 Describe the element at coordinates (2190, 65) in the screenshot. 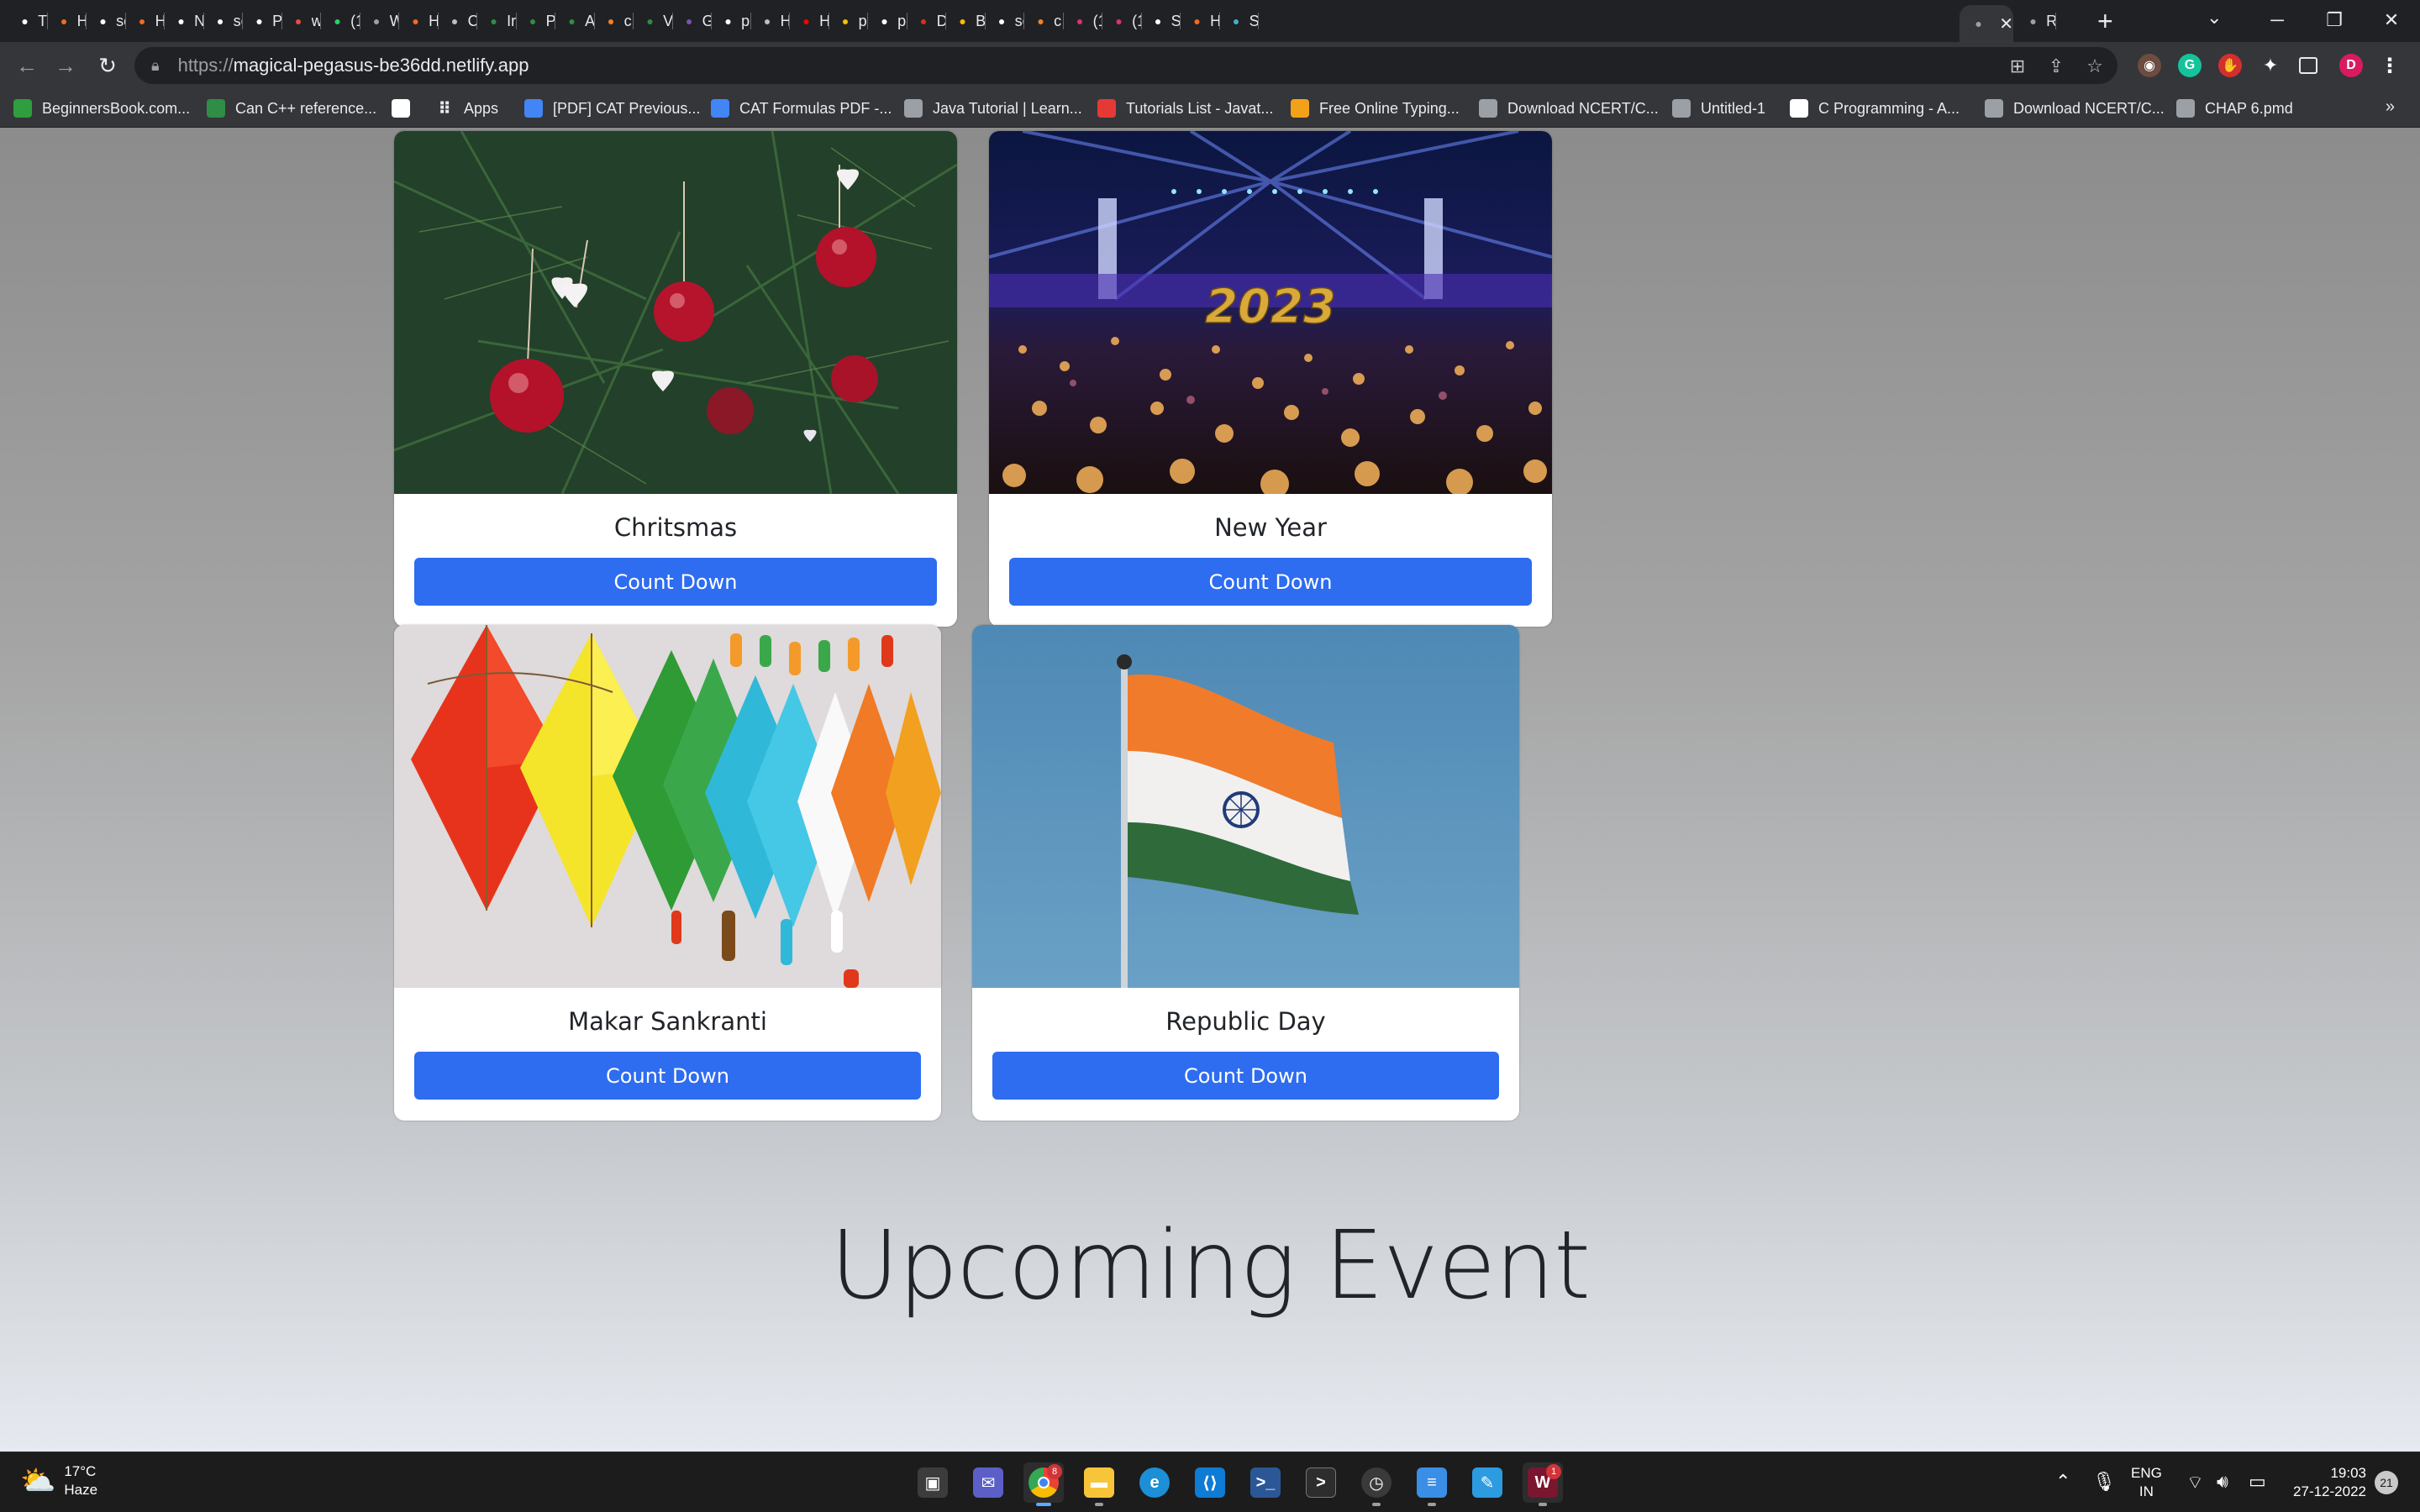

I see `grammarly-icon: G` at that location.